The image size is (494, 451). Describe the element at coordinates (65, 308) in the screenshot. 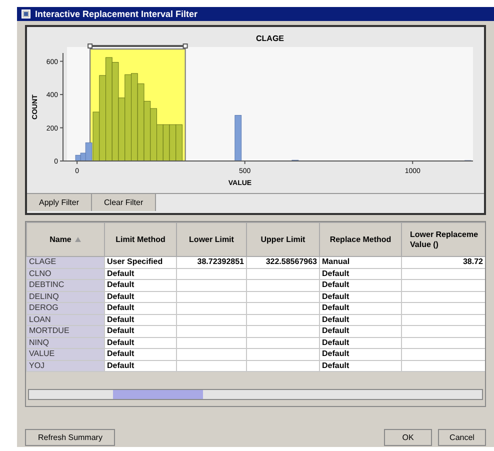

I see `row-header: DEROG` at that location.